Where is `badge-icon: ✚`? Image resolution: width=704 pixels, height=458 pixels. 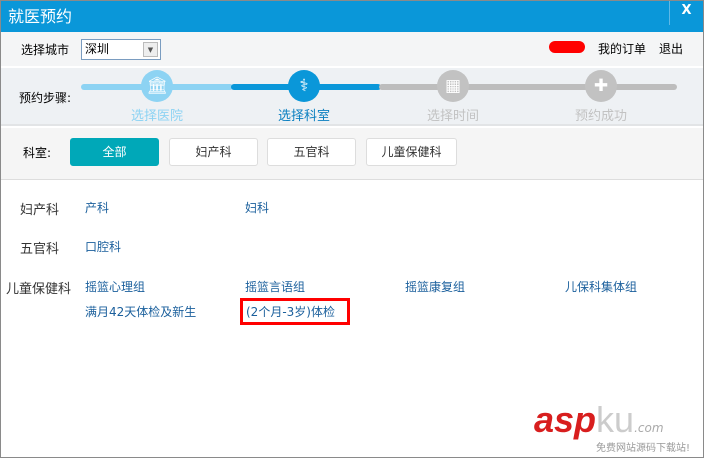 badge-icon: ✚ is located at coordinates (601, 86).